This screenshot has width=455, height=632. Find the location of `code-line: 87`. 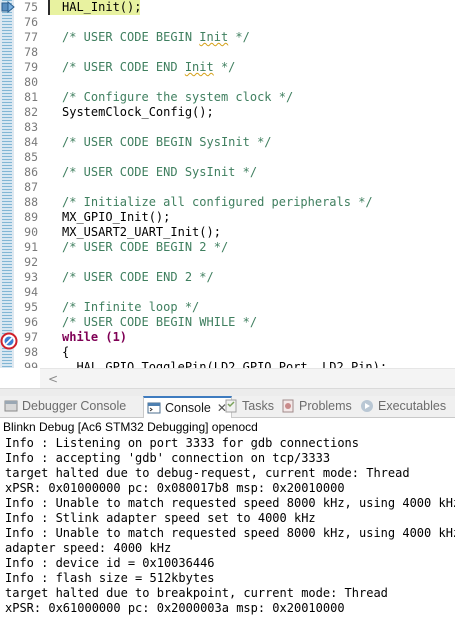

code-line: 87 is located at coordinates (227, 187).